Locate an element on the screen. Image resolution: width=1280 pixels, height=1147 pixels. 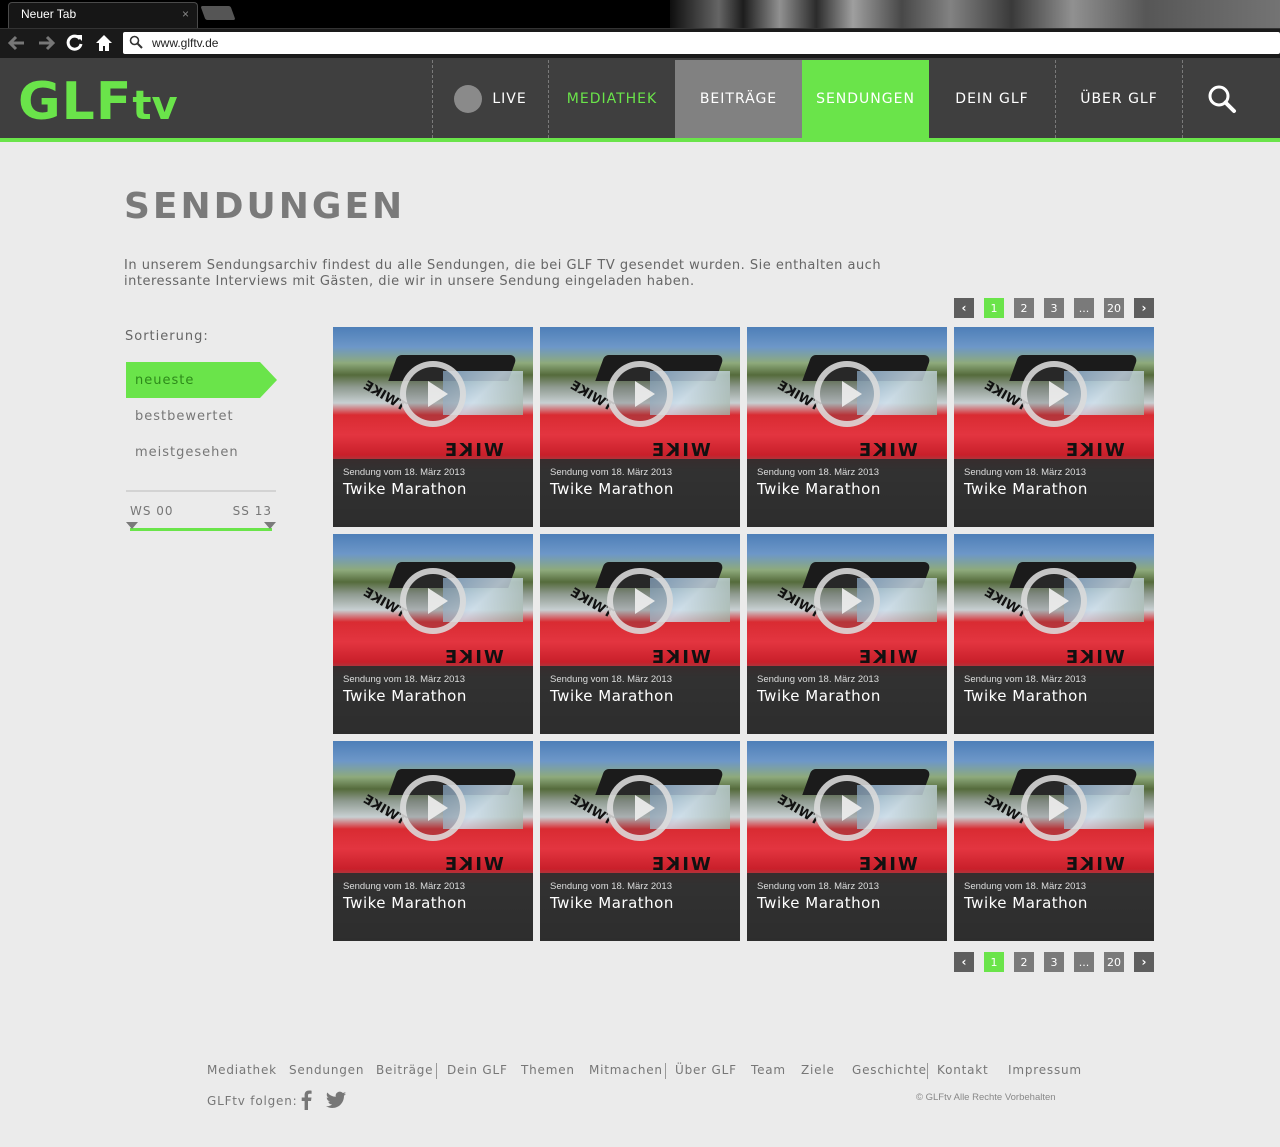
nav-live: LIVE is located at coordinates (490, 99).